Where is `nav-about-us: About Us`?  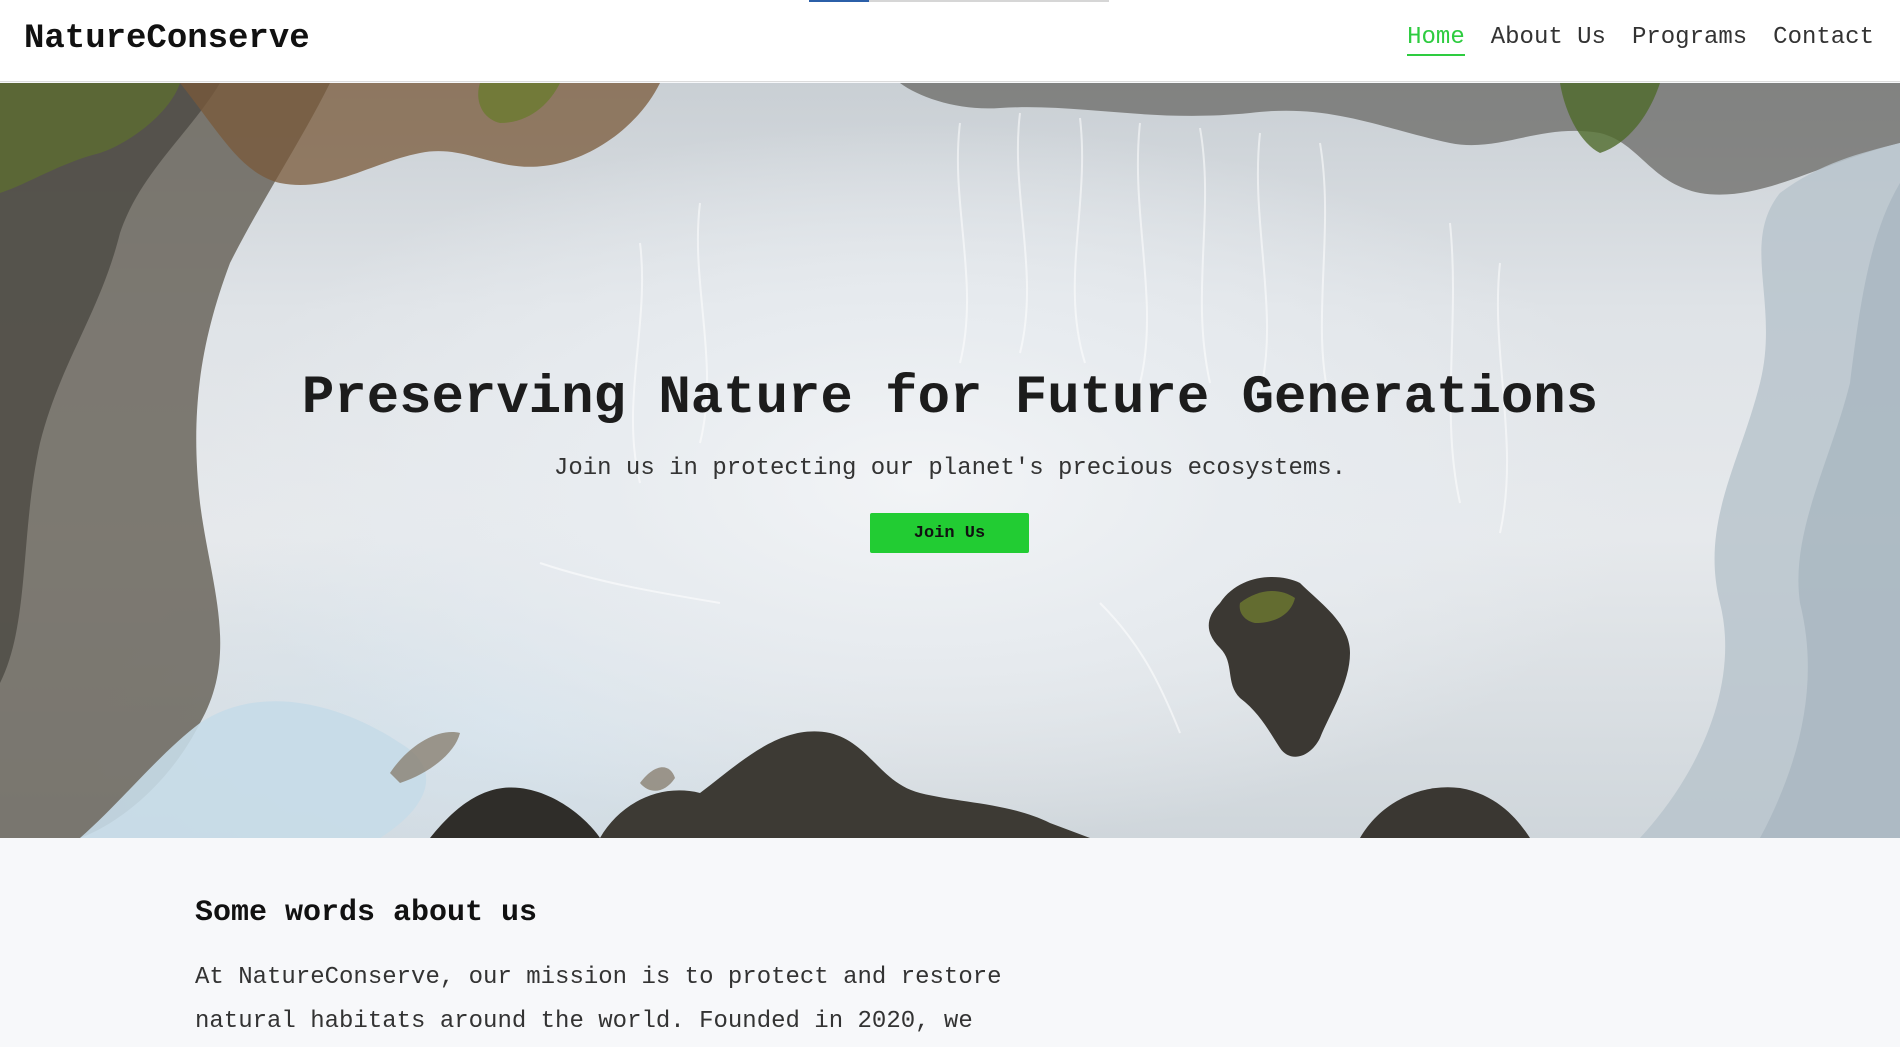 nav-about-us: About Us is located at coordinates (1548, 40).